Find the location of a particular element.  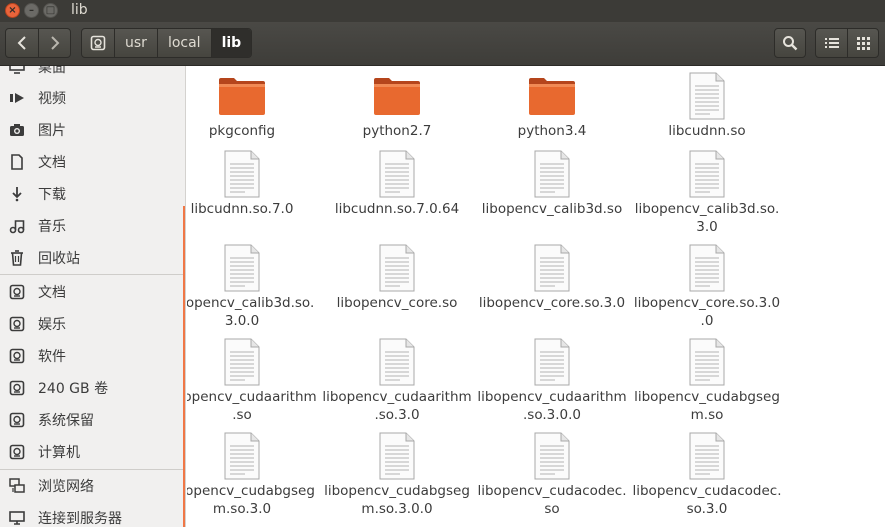

grid-icon is located at coordinates (863, 43).